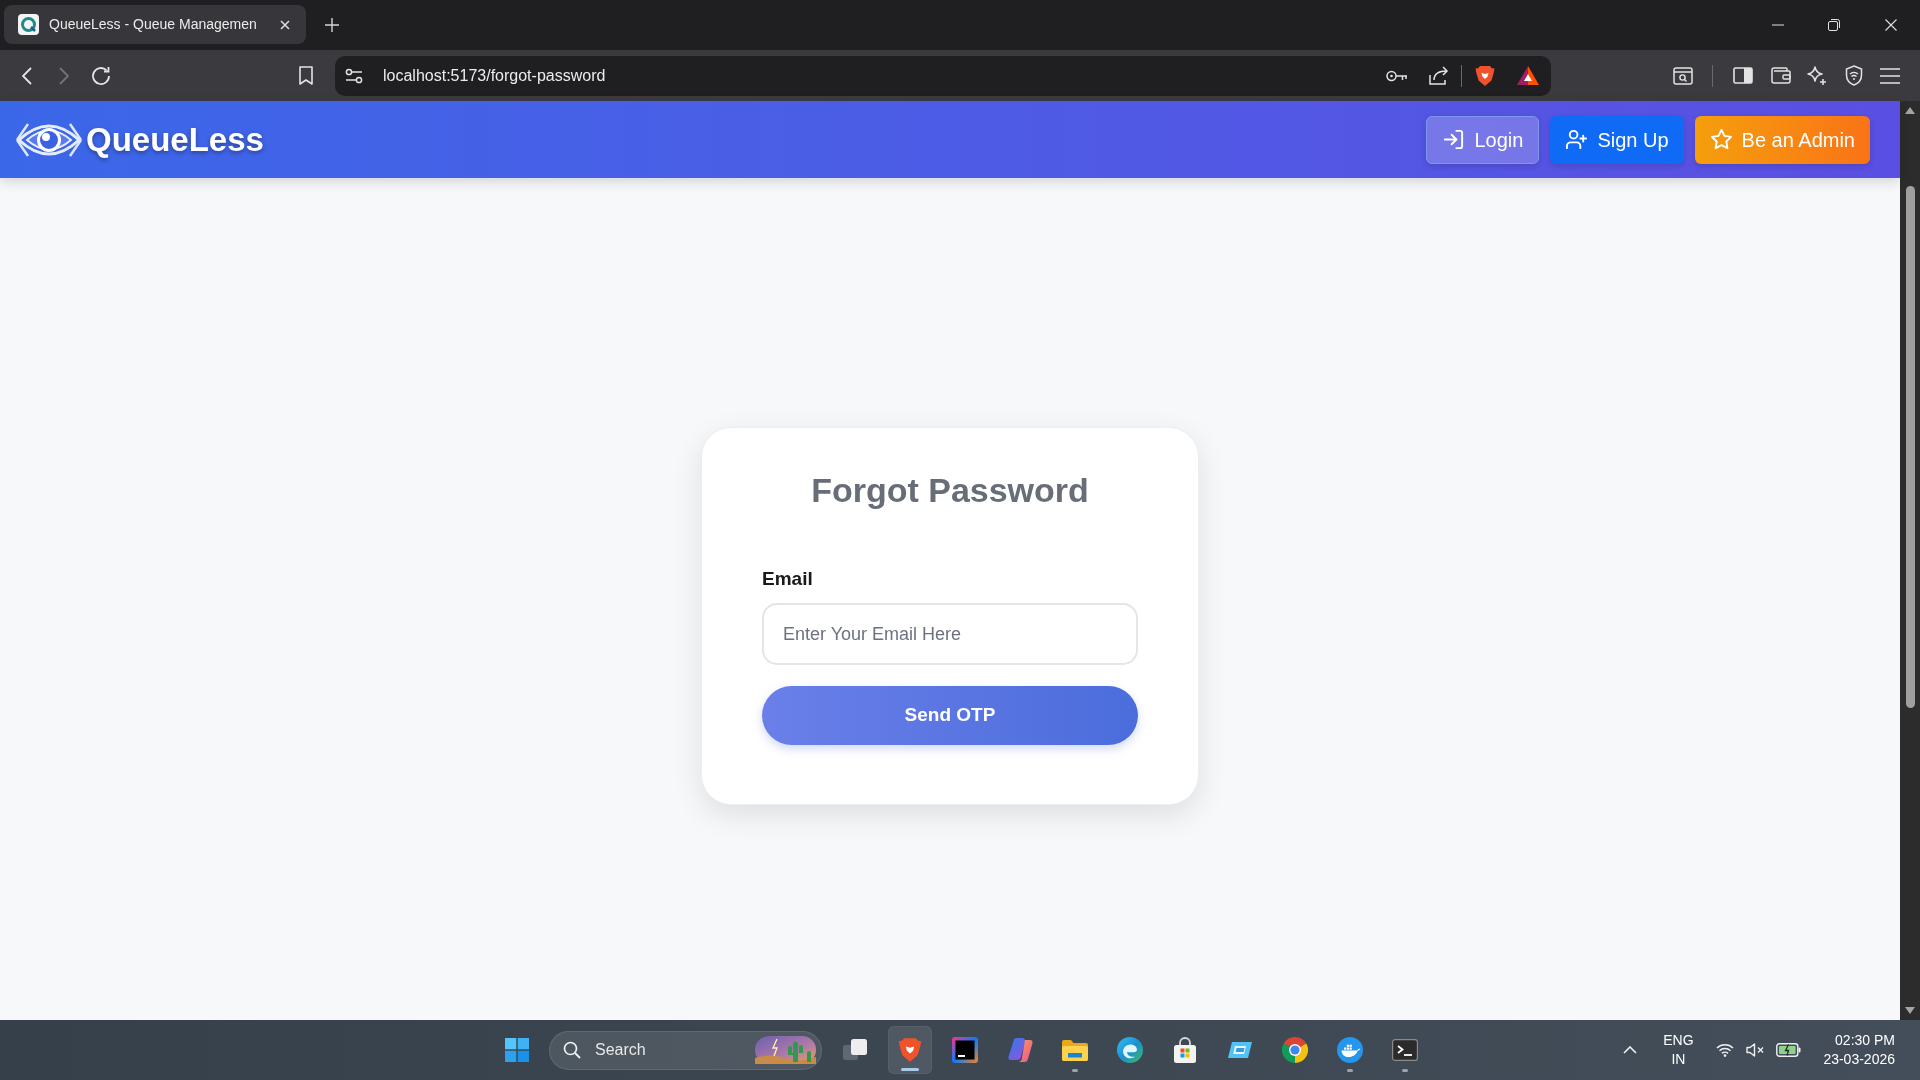  Describe the element at coordinates (1756, 1050) in the screenshot. I see `speaker-muted-icon` at that location.